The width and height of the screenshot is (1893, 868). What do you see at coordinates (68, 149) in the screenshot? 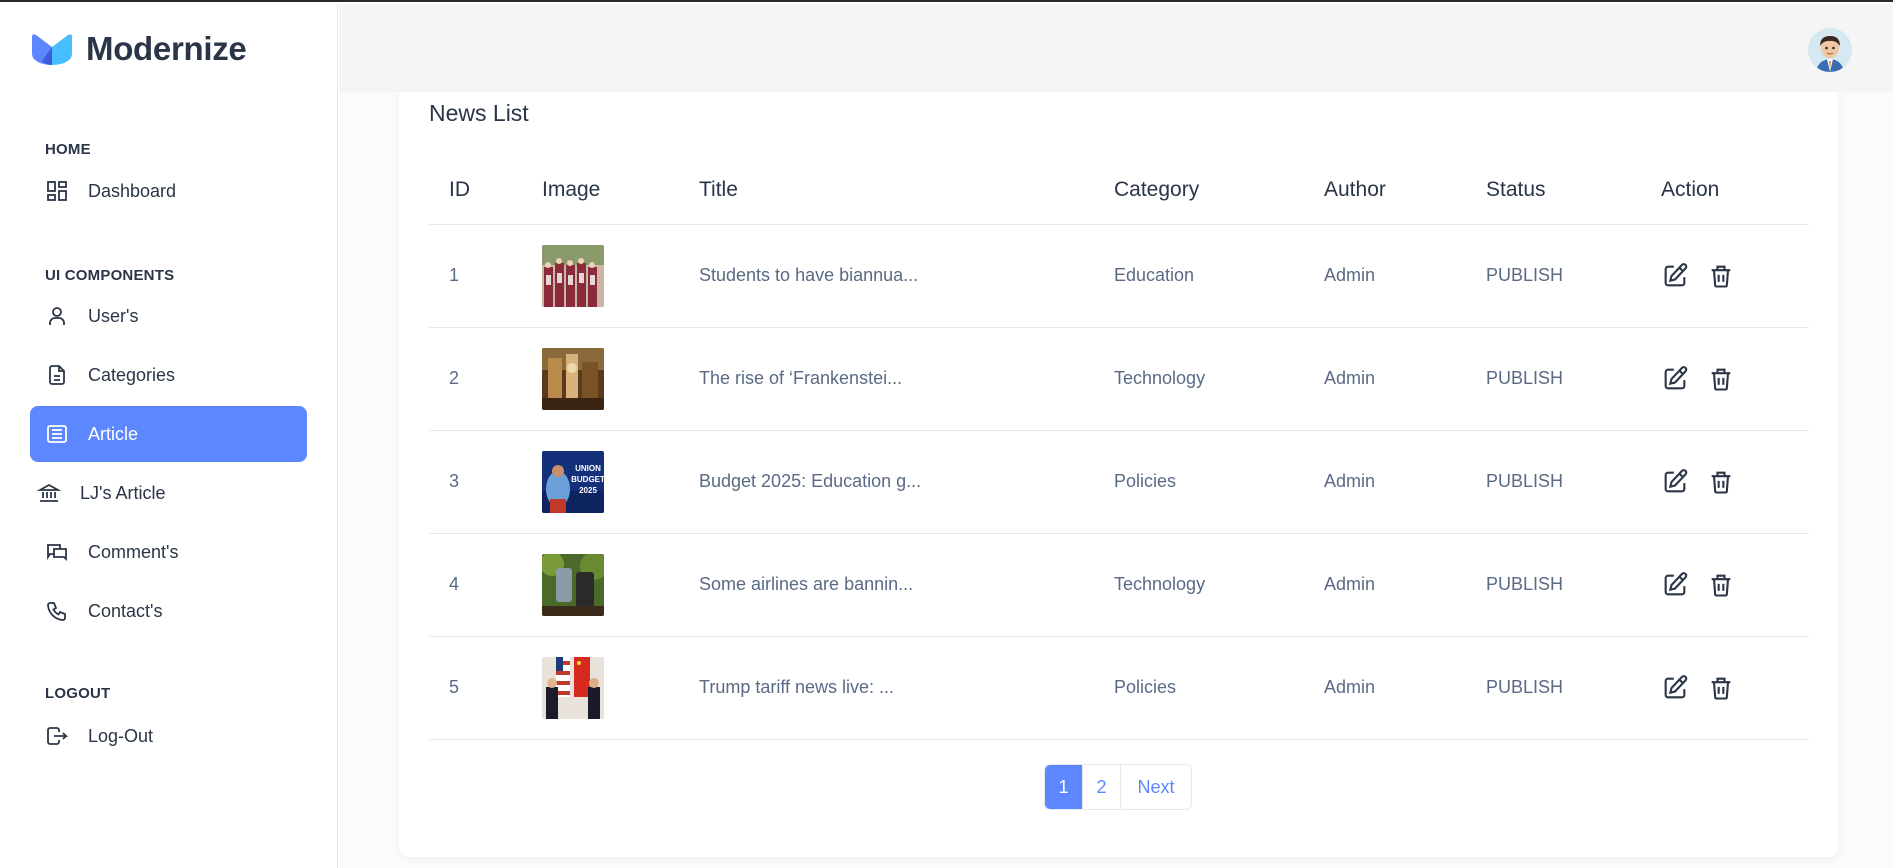
I see `section-home: HOME` at bounding box center [68, 149].